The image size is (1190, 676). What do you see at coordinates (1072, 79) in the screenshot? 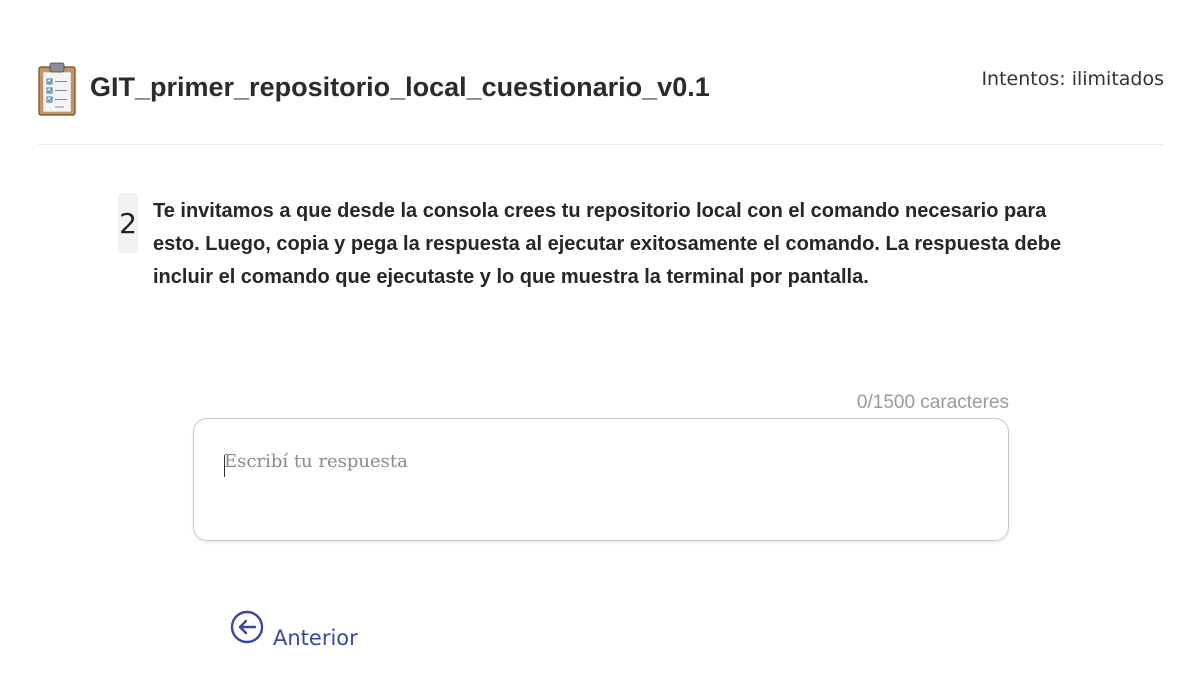
I see `attempts-label: Intentos: ilimitados` at bounding box center [1072, 79].